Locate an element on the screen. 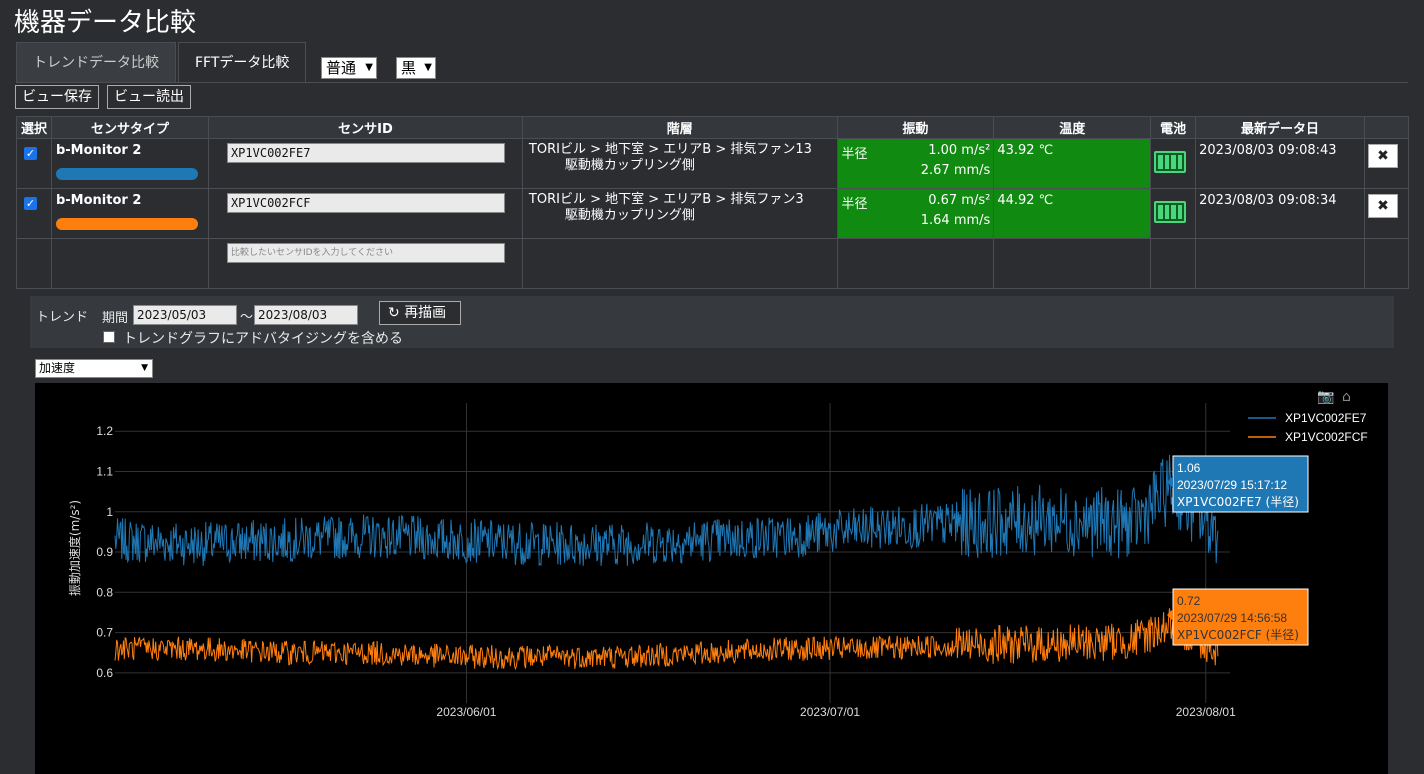 This screenshot has height=774, width=1424. redraw-label: 再描画 is located at coordinates (425, 313).